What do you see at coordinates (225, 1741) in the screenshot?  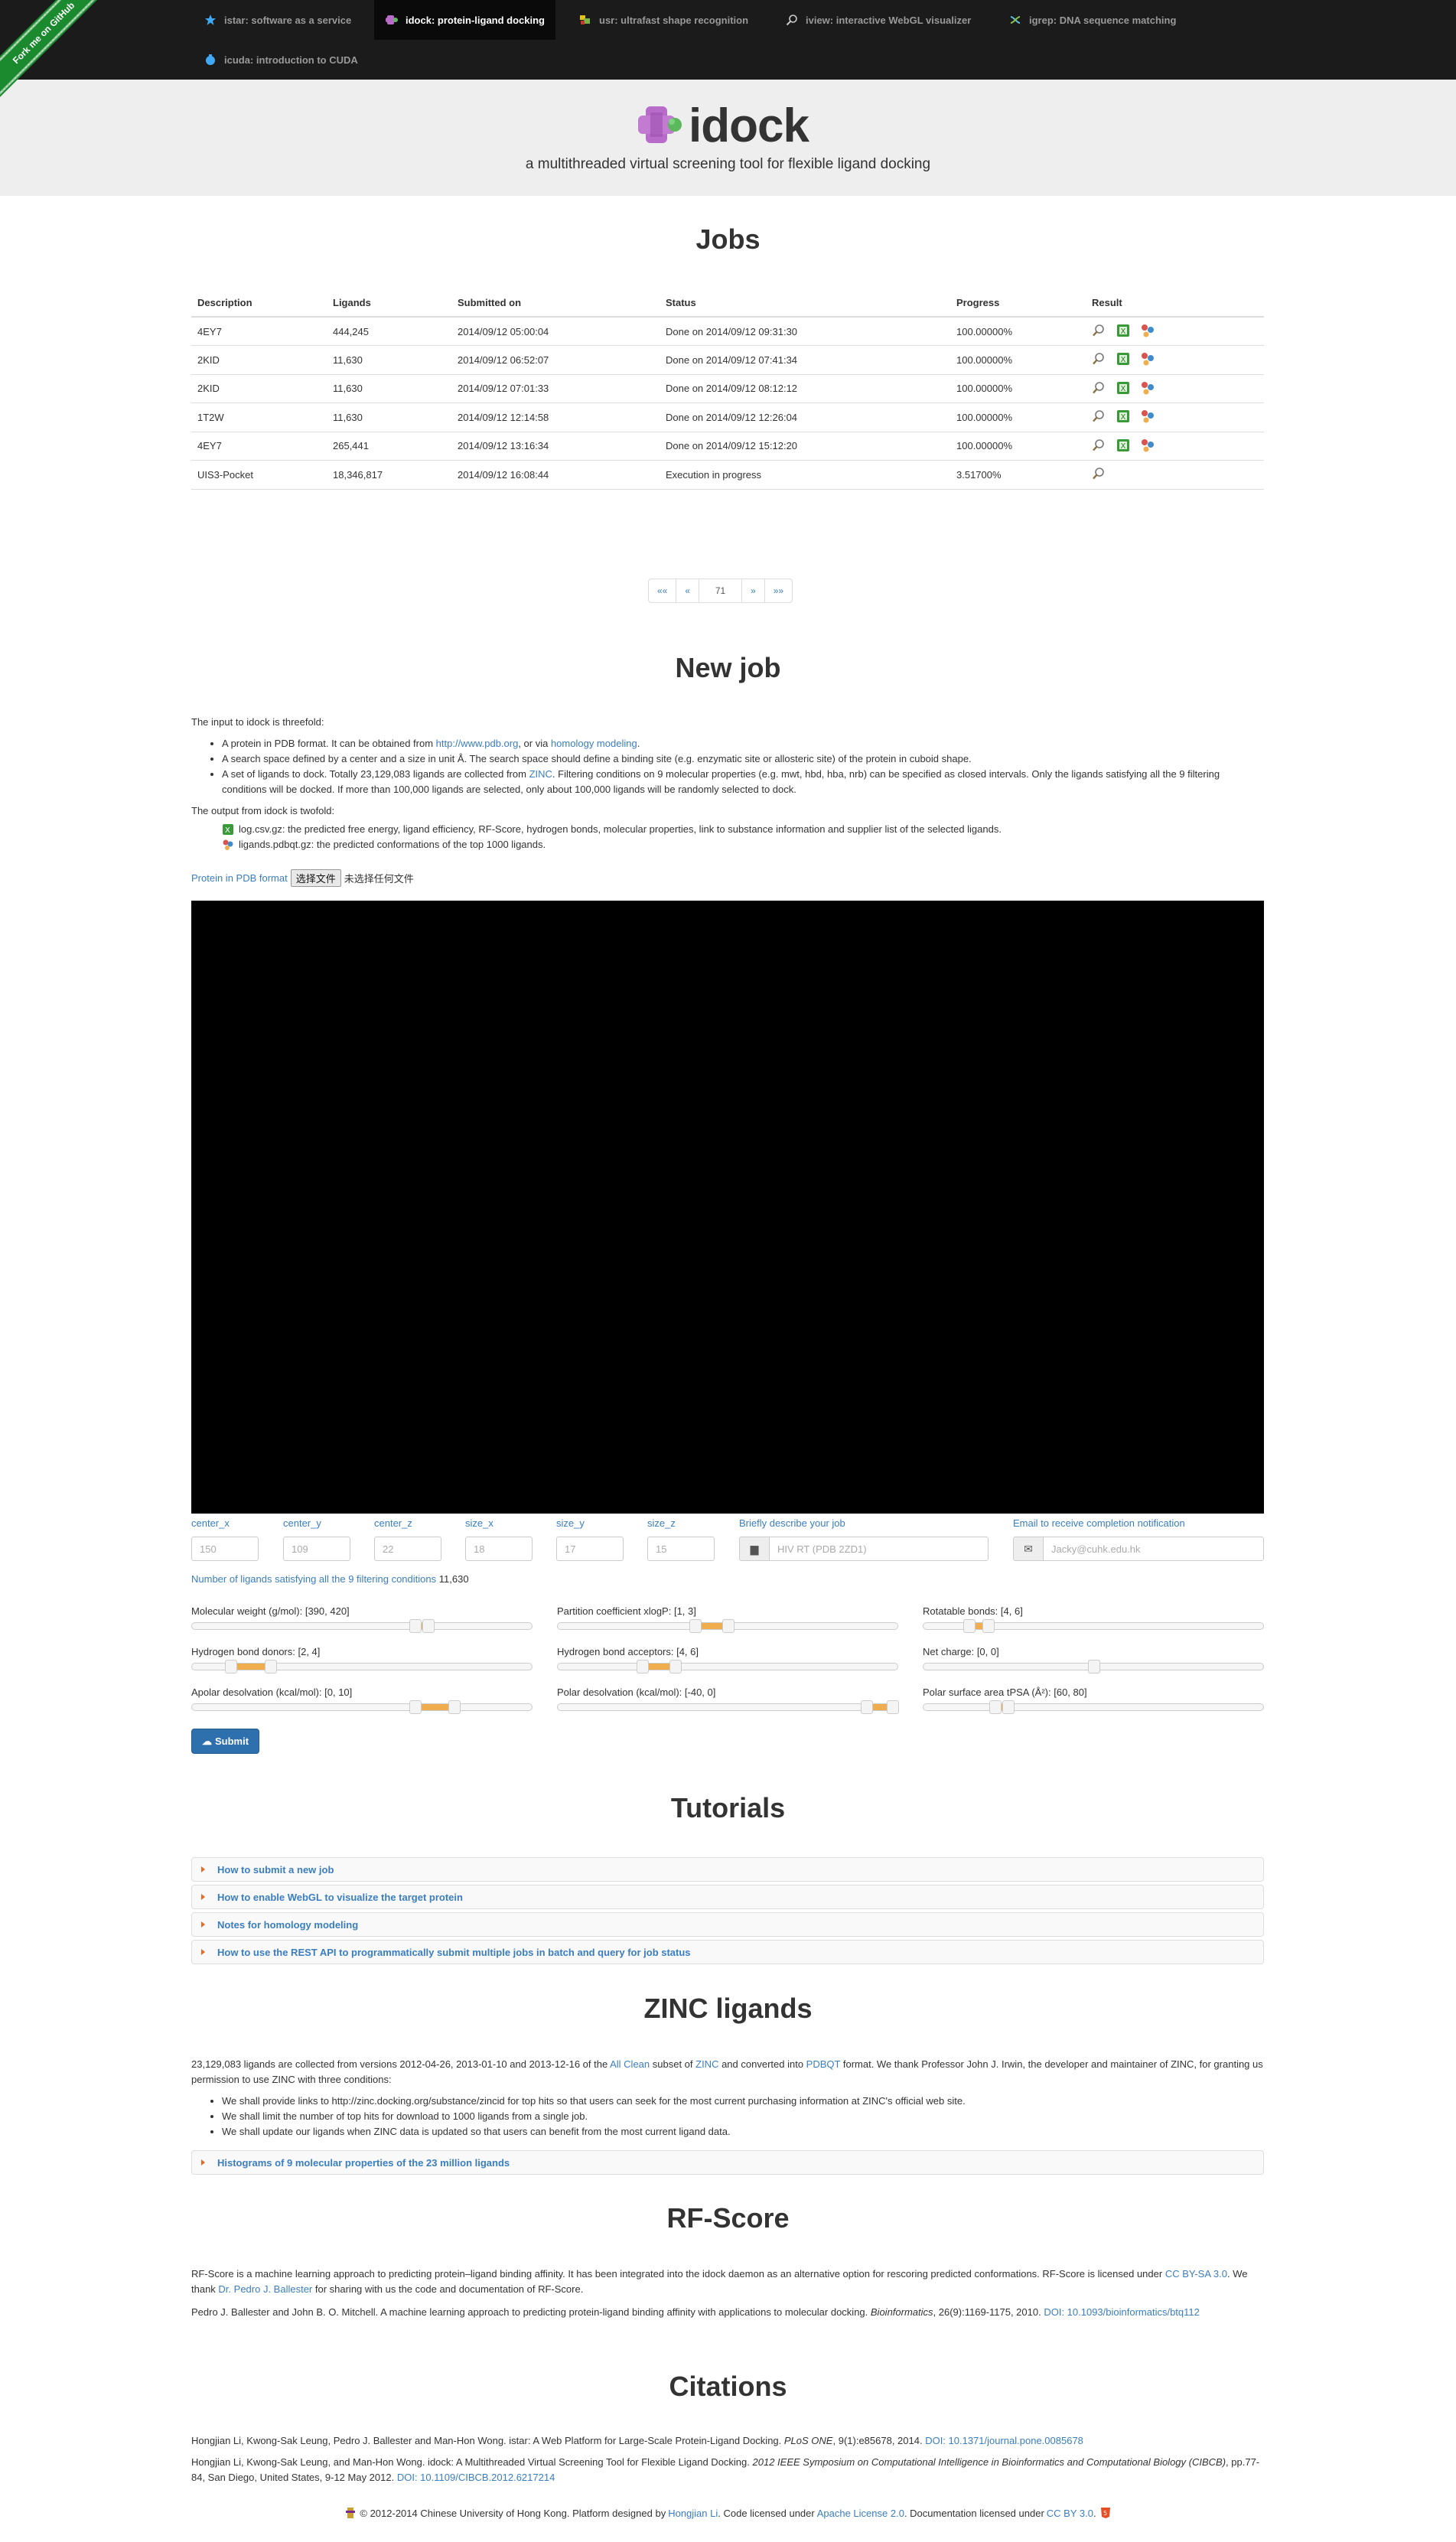 I see `submit-button: ☁ Submit` at bounding box center [225, 1741].